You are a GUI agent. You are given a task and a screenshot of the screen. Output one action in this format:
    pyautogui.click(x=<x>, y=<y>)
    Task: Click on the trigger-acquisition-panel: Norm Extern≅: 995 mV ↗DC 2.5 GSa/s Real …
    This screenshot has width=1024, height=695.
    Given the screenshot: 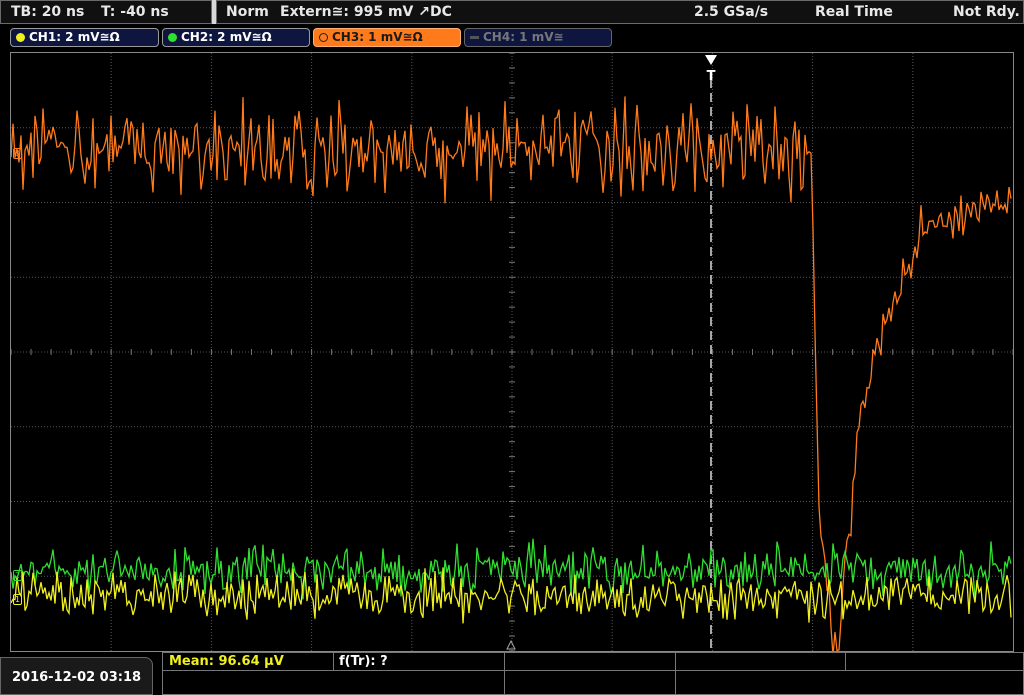 What is the action you would take?
    pyautogui.click(x=620, y=12)
    